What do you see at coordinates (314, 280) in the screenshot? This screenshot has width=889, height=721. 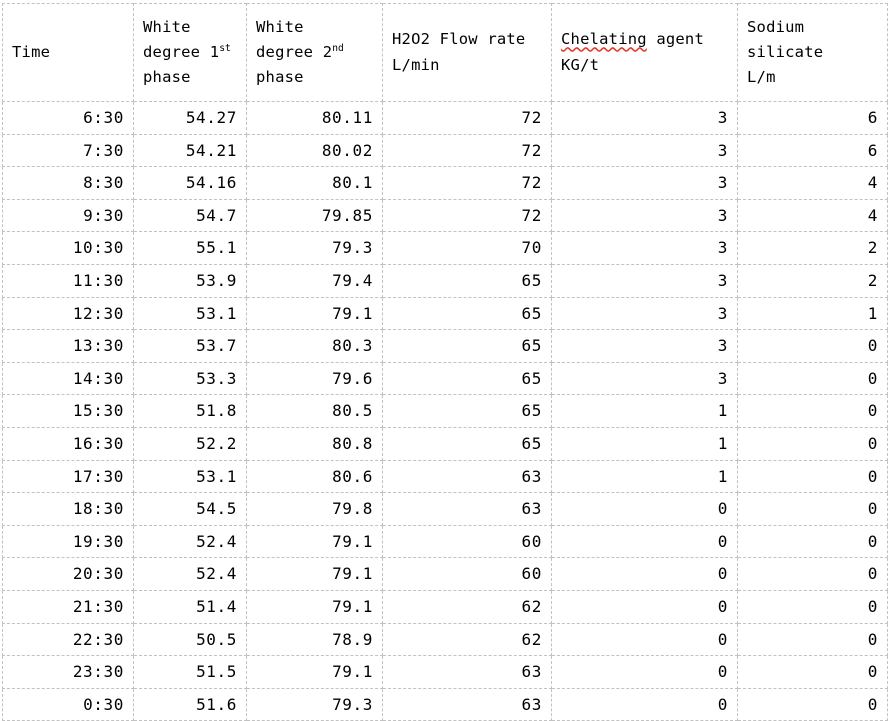 I see `cell-wd2: 79.4` at bounding box center [314, 280].